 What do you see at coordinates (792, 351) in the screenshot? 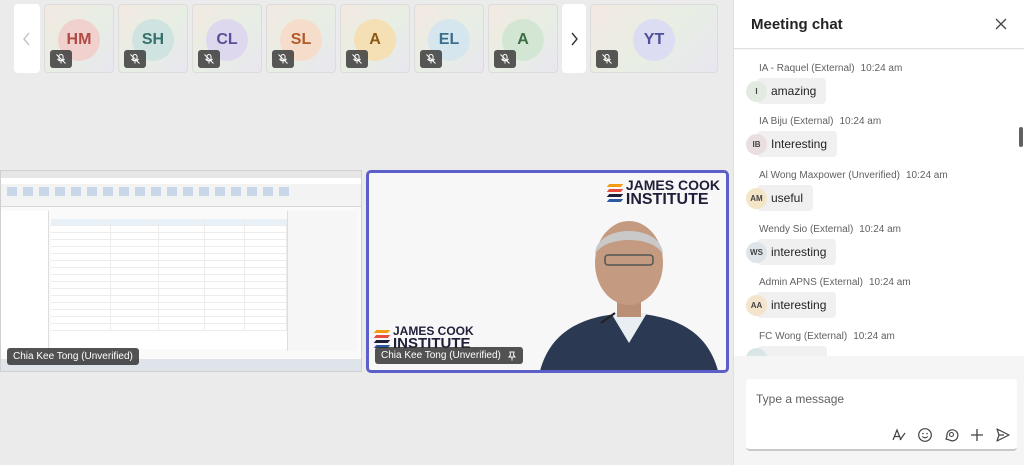
I see `message-bubble` at bounding box center [792, 351].